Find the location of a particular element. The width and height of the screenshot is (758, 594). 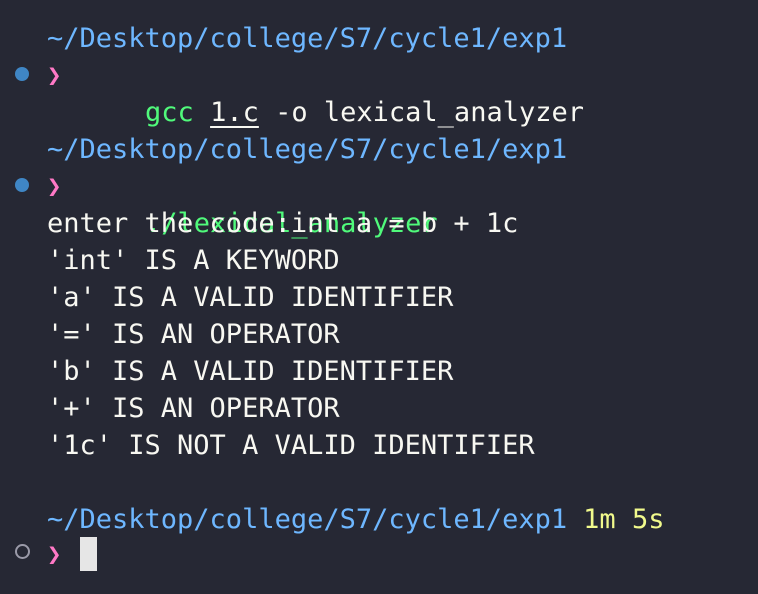

output-line: 'a' IS A VALID IDENTIFIER is located at coordinates (250, 297).